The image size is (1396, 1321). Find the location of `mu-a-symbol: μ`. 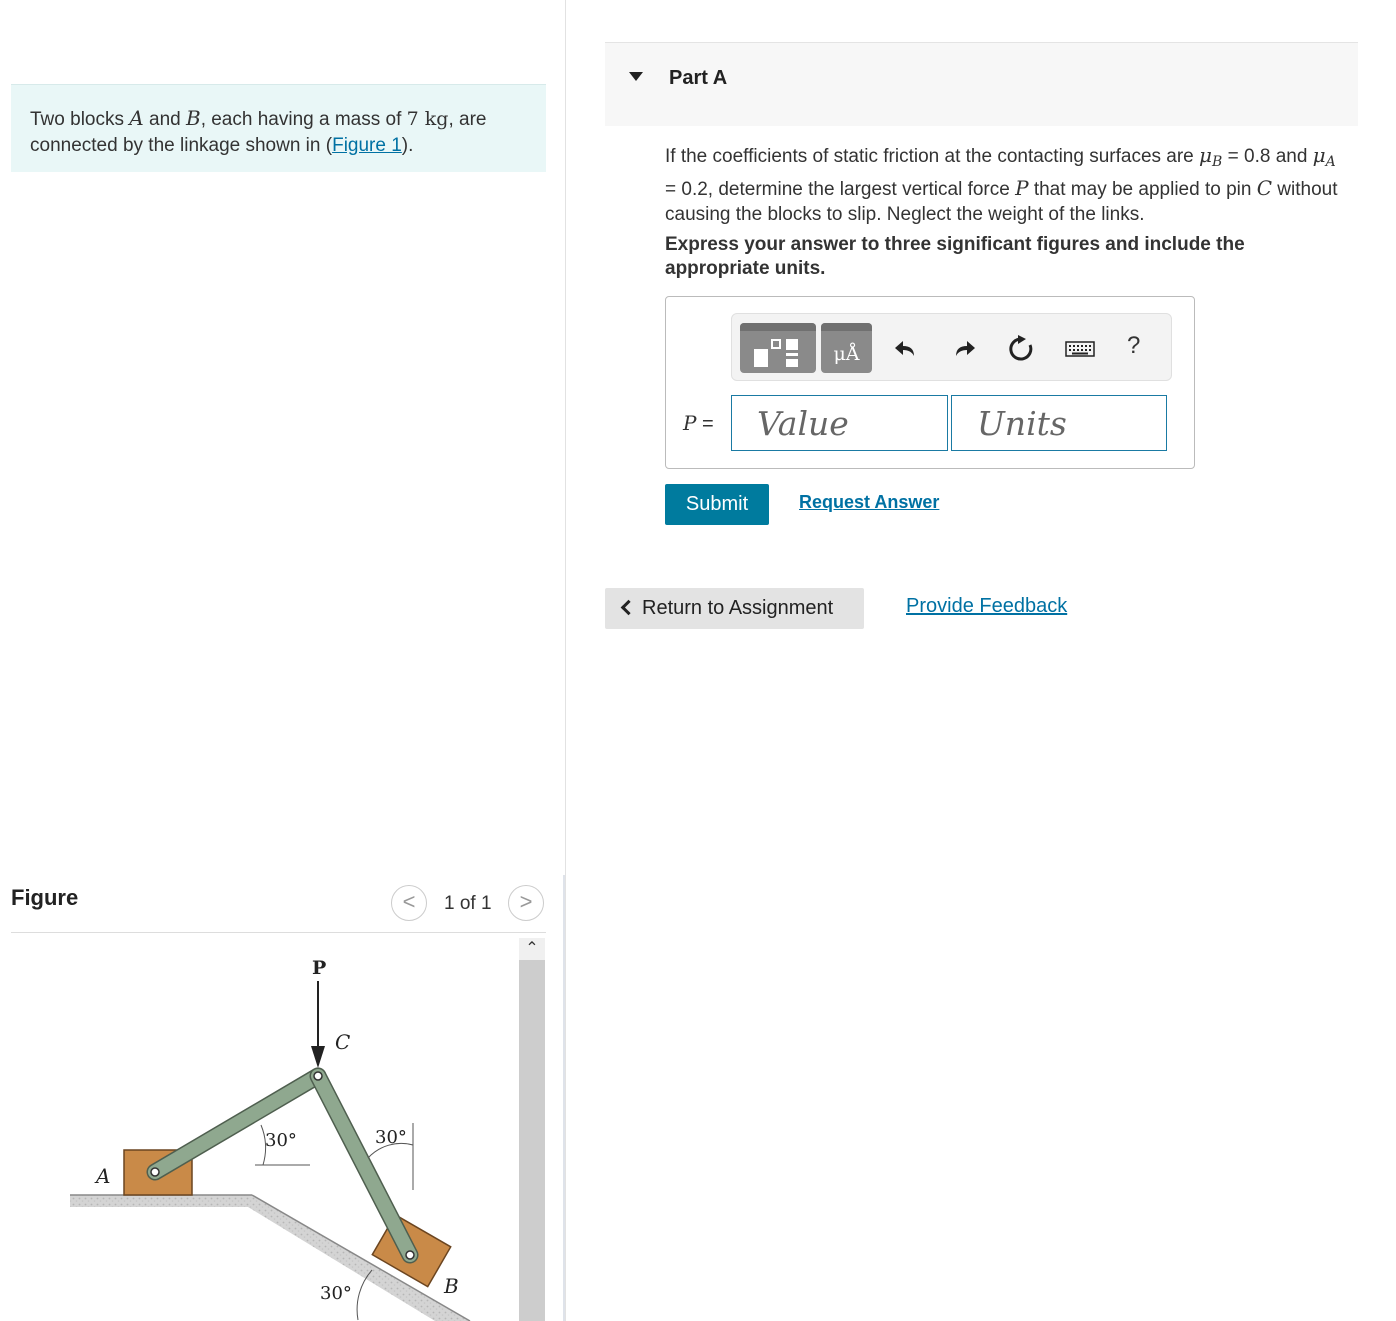

mu-a-symbol: μ is located at coordinates (1319, 155).